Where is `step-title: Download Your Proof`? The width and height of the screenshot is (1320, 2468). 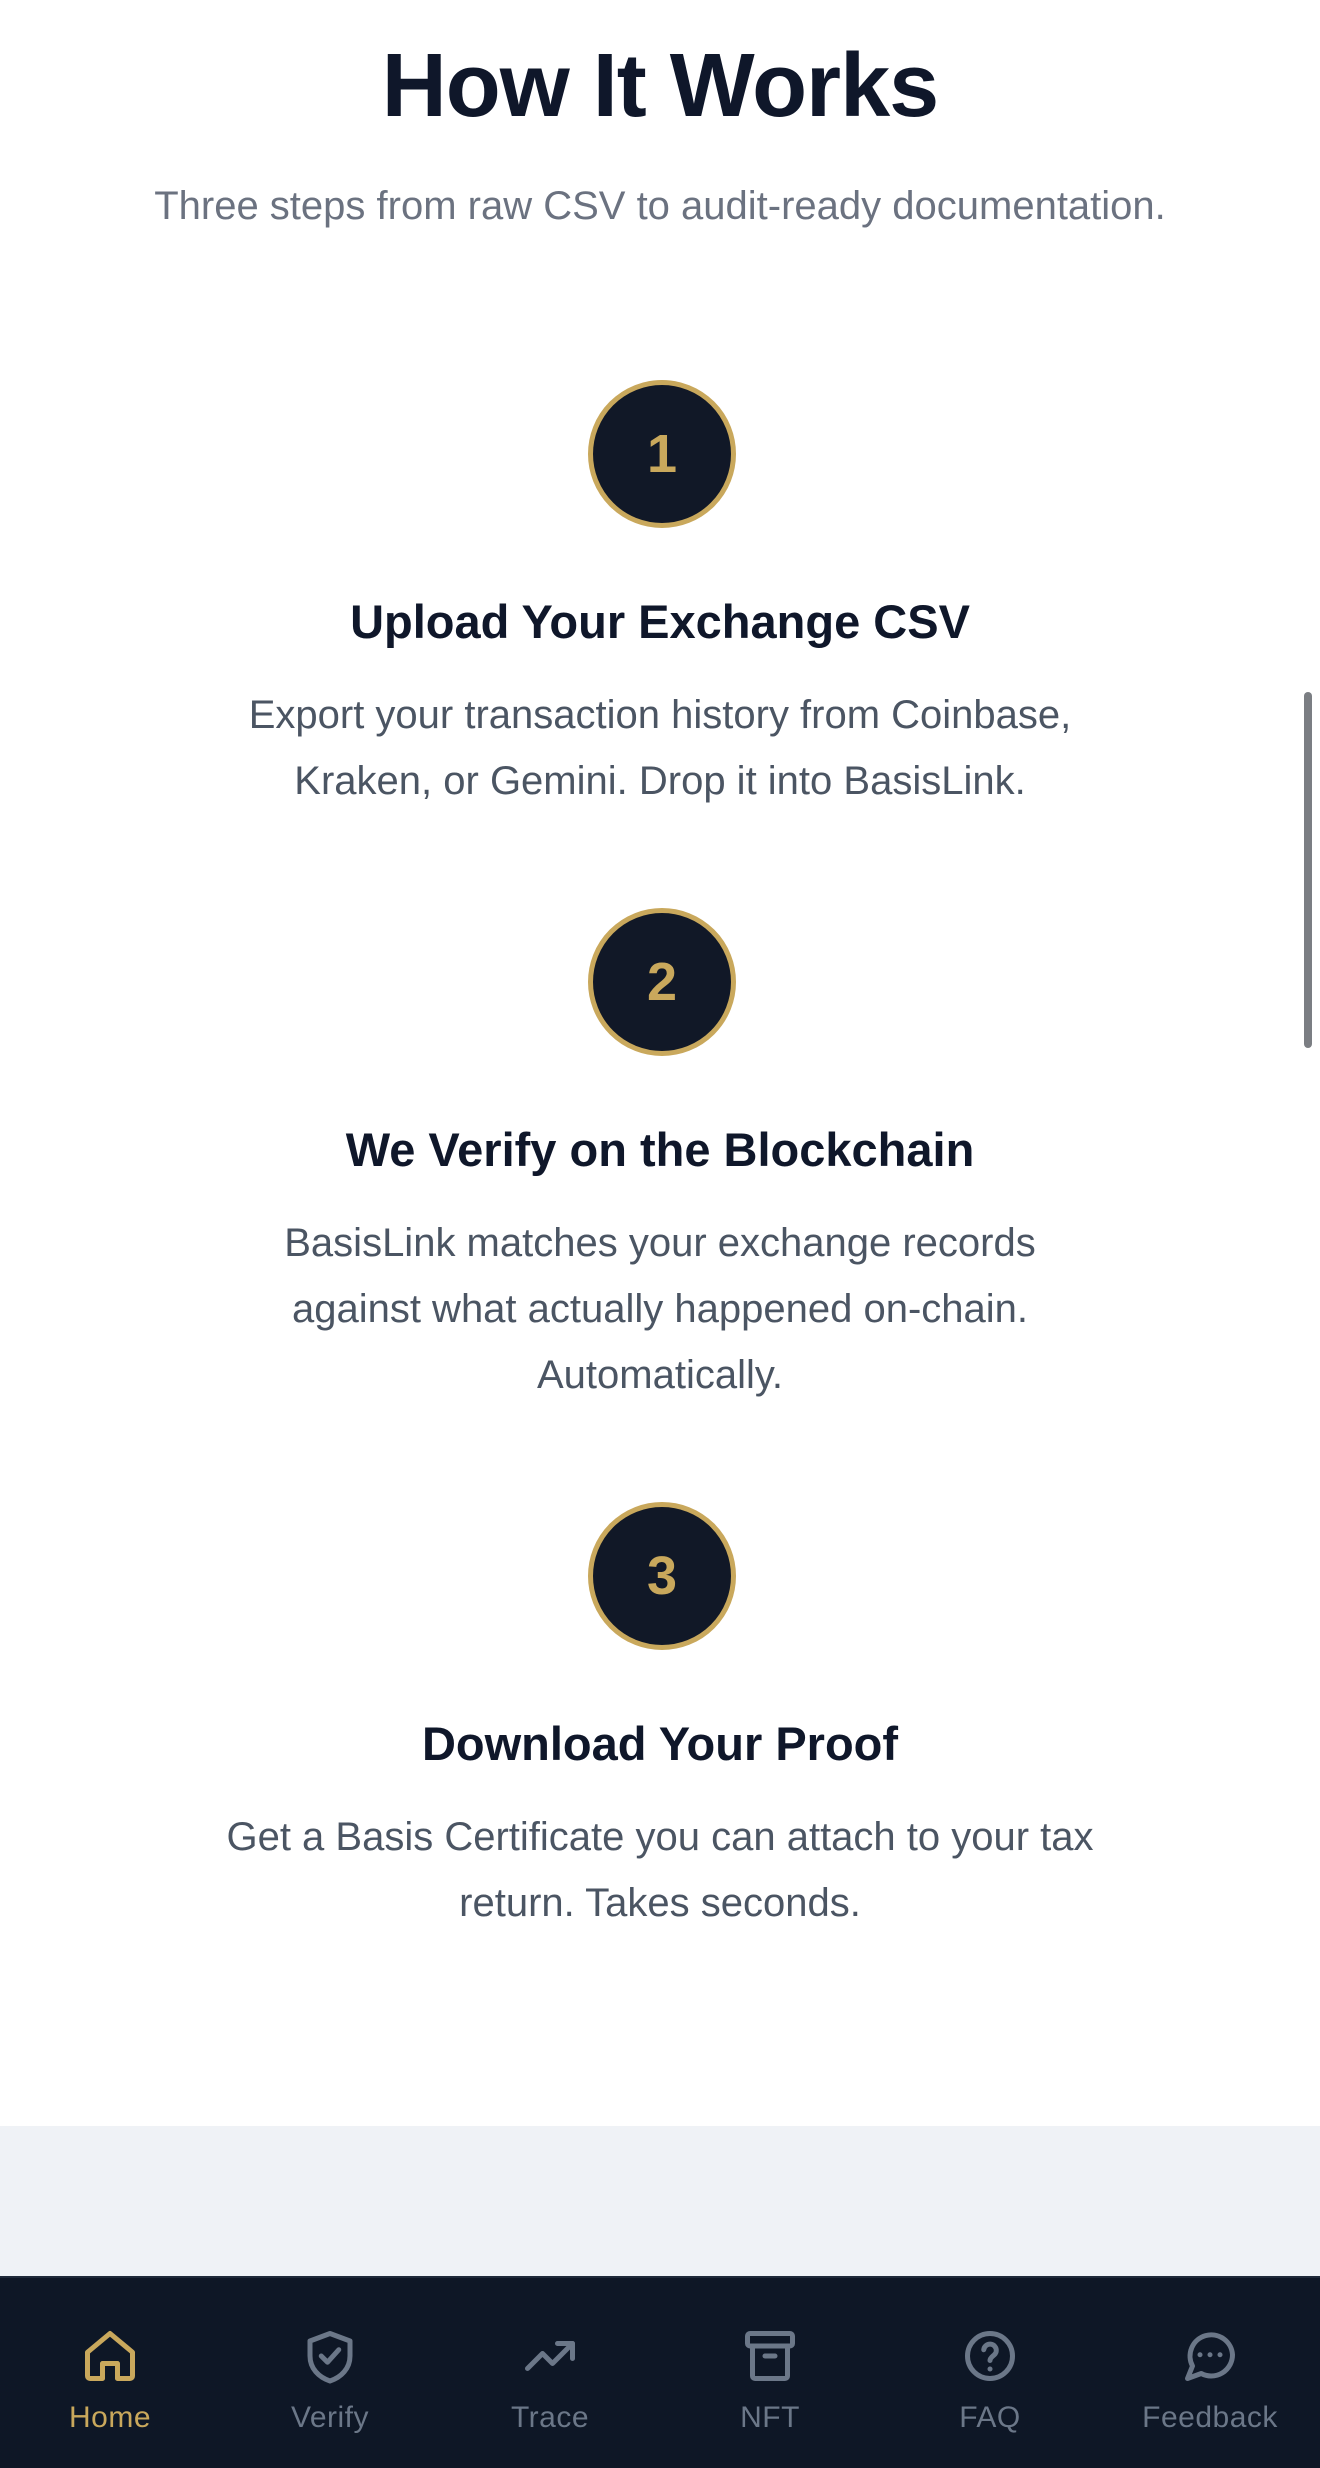
step-title: Download Your Proof is located at coordinates (660, 1743).